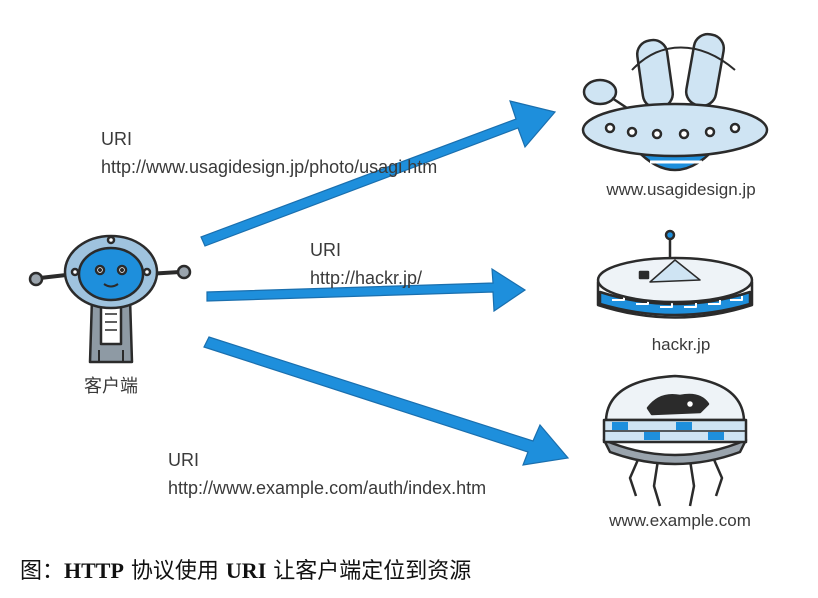 The height and width of the screenshot is (598, 818). I want to click on caption-uri: URI, so click(246, 570).